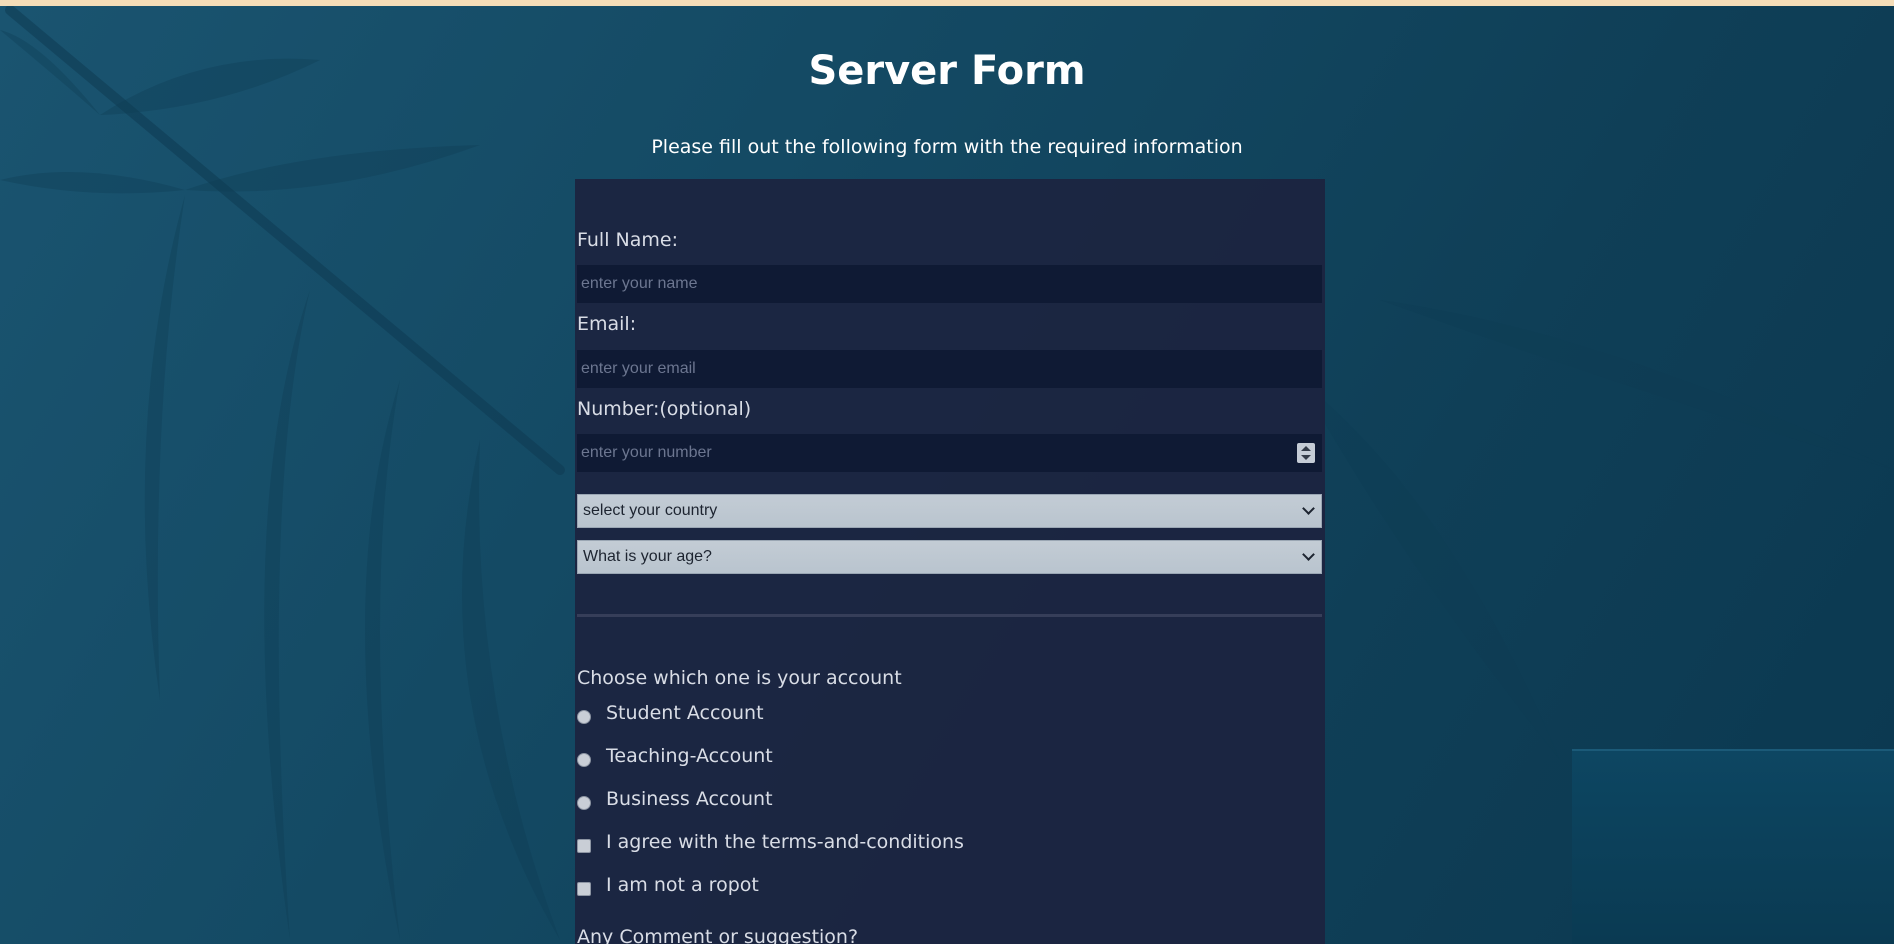 The height and width of the screenshot is (944, 1894). Describe the element at coordinates (1306, 453) in the screenshot. I see `number-spinner` at that location.